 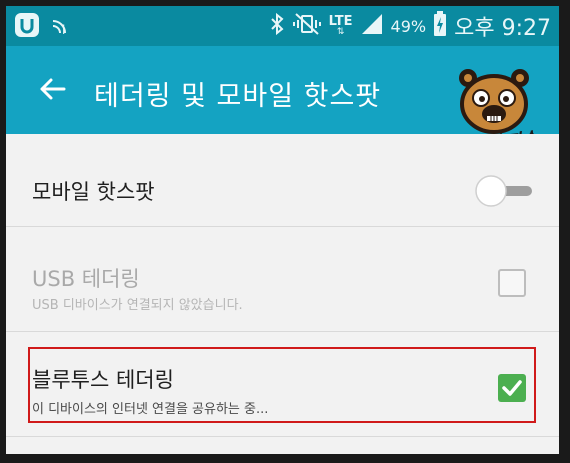 I want to click on svg-text: i, so click(x=63, y=30).